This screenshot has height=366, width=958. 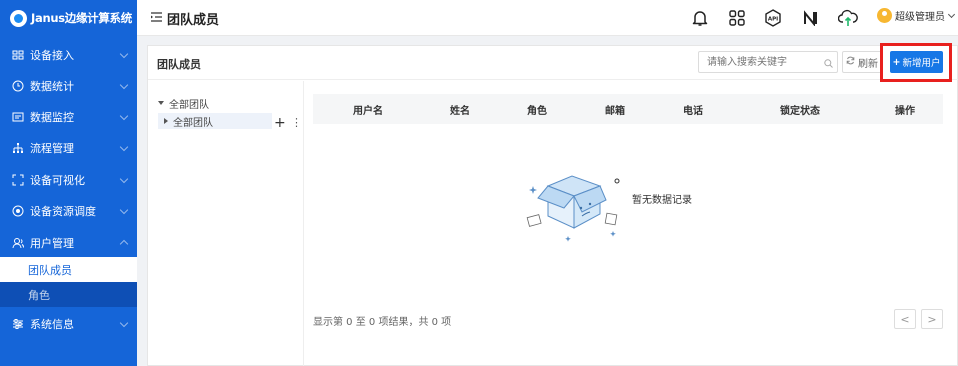 I want to click on caret-down-icon, so click(x=161, y=103).